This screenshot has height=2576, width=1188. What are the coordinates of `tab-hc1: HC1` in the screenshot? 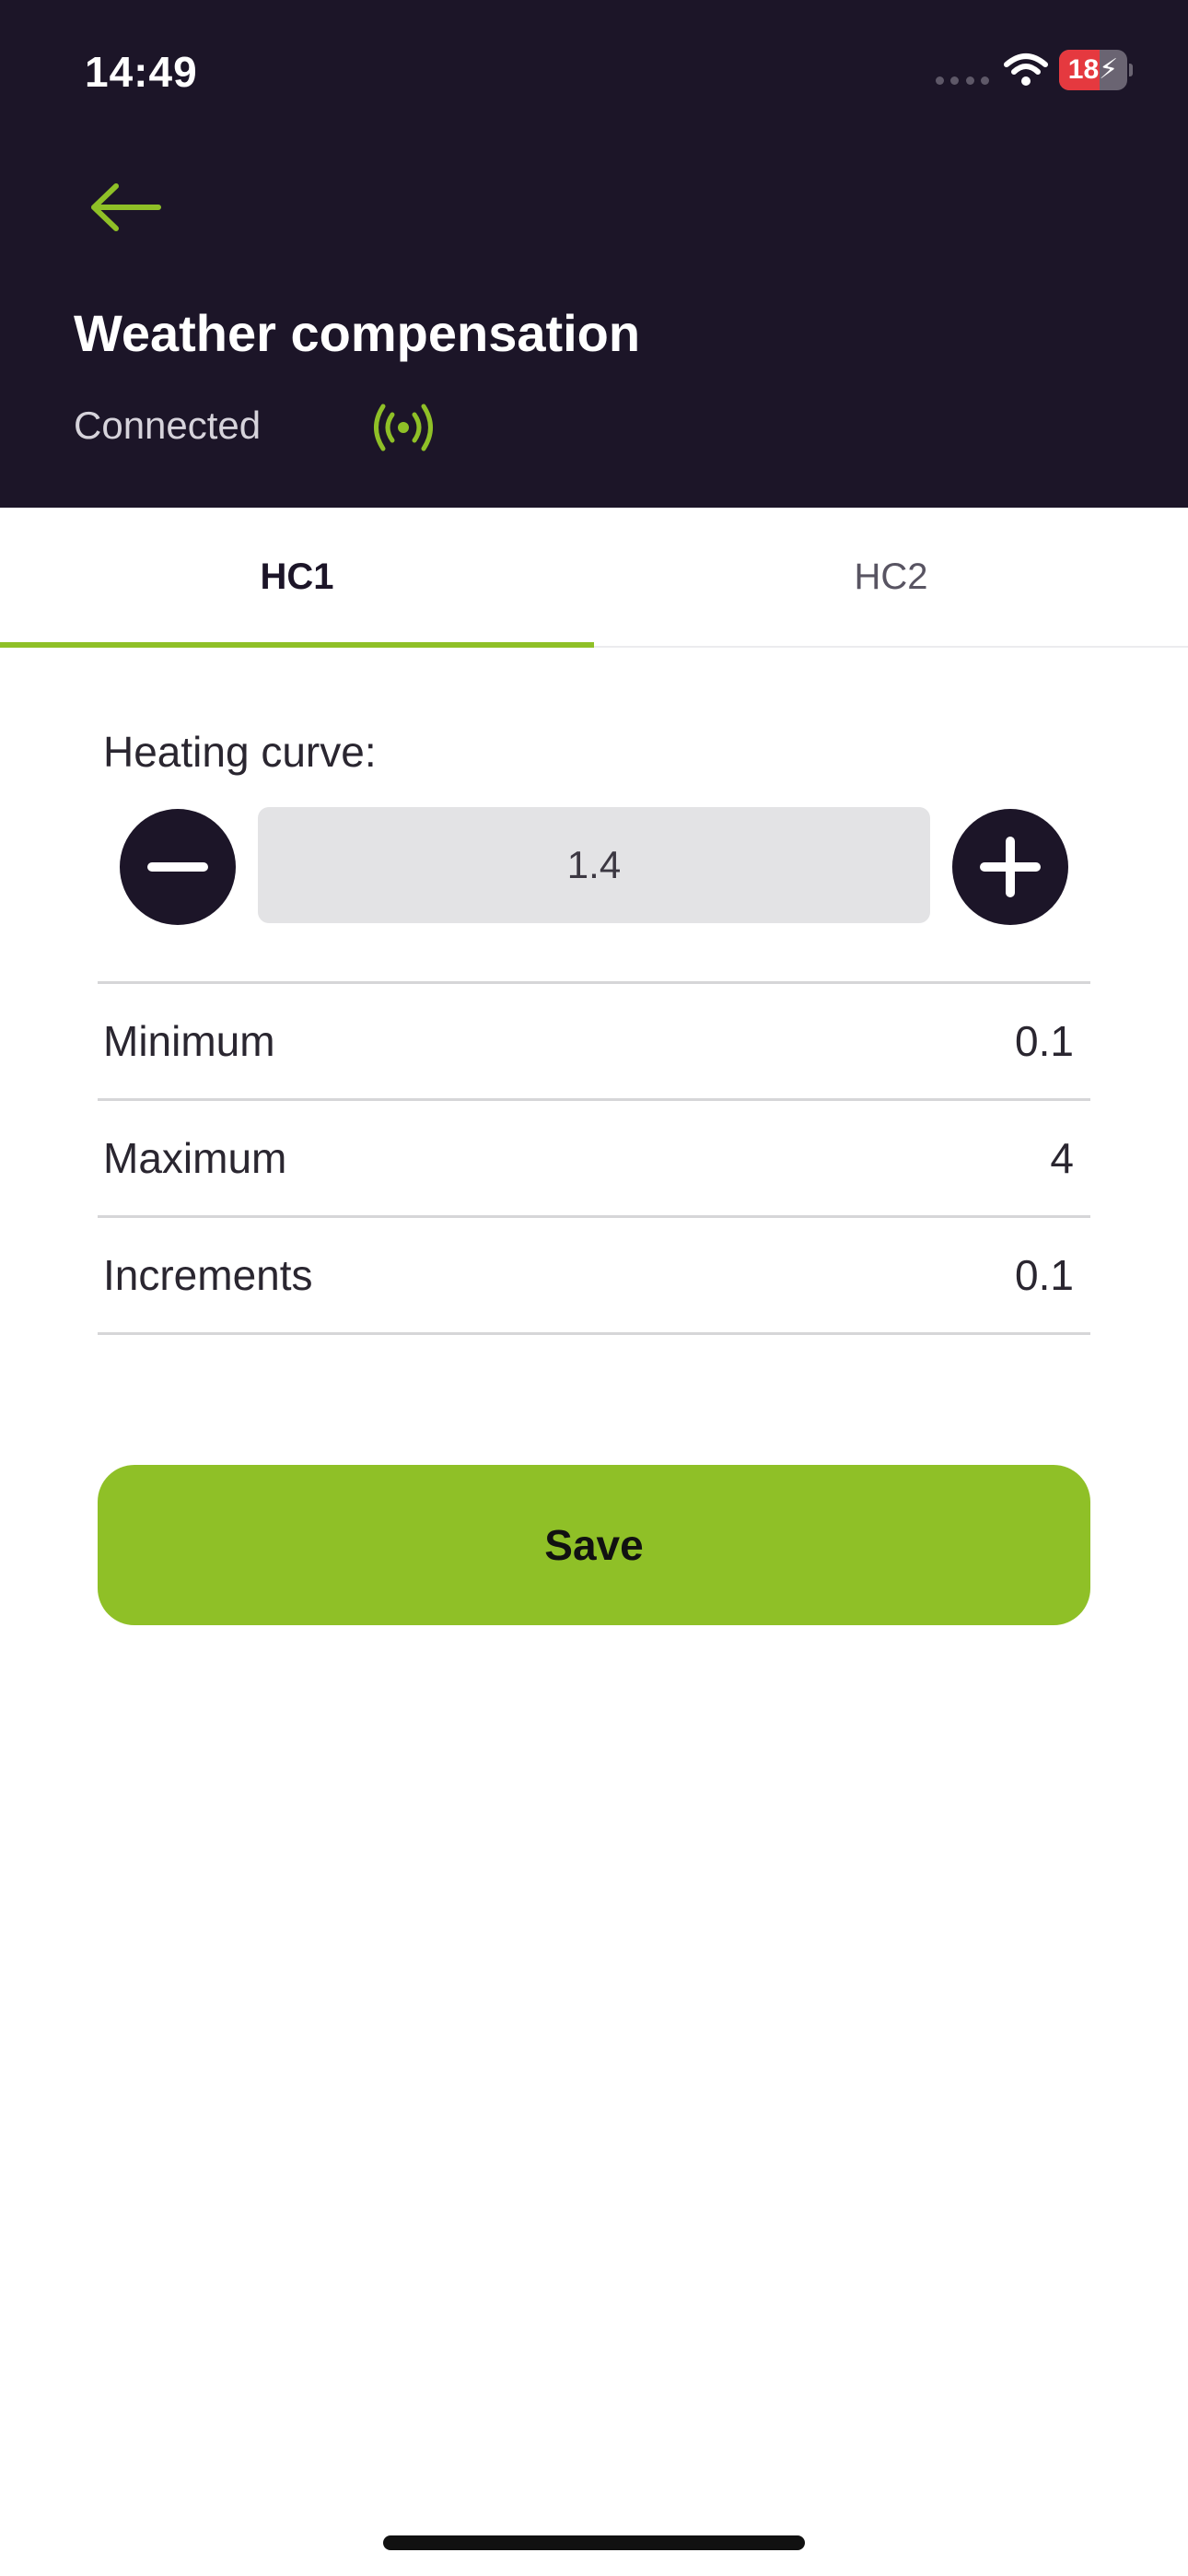 It's located at (297, 578).